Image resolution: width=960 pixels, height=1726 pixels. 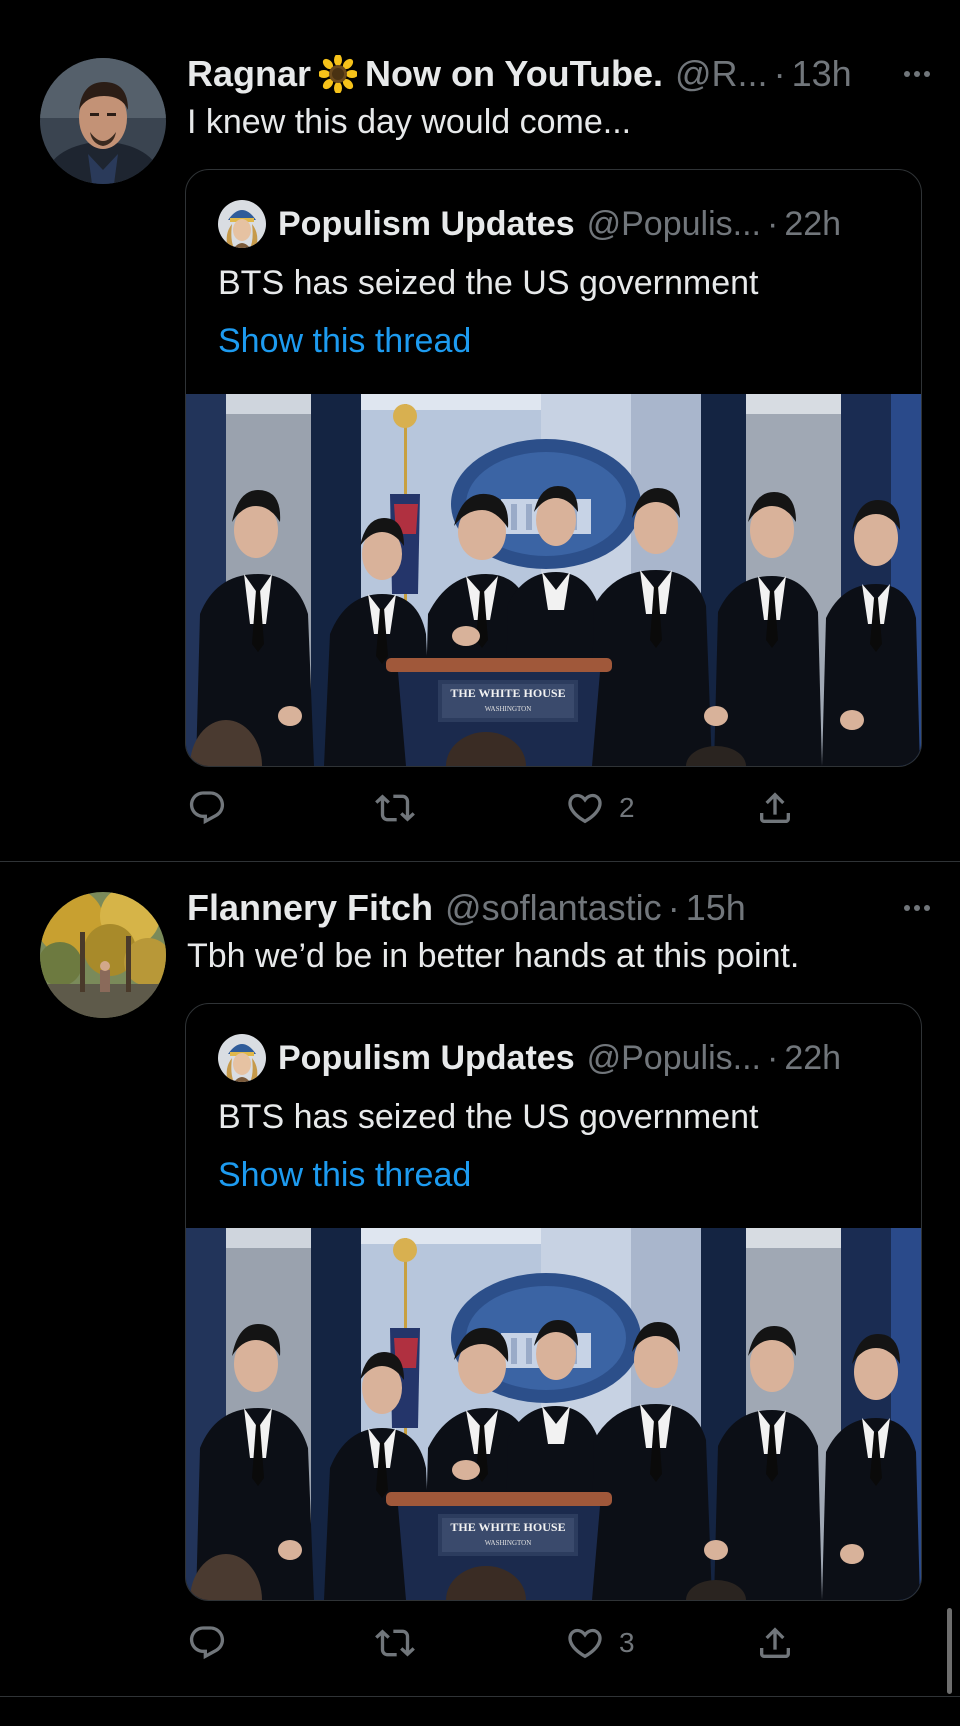 I want to click on tweet-header: Flannery Fitch @soflantastic · 15h, so click(x=558, y=908).